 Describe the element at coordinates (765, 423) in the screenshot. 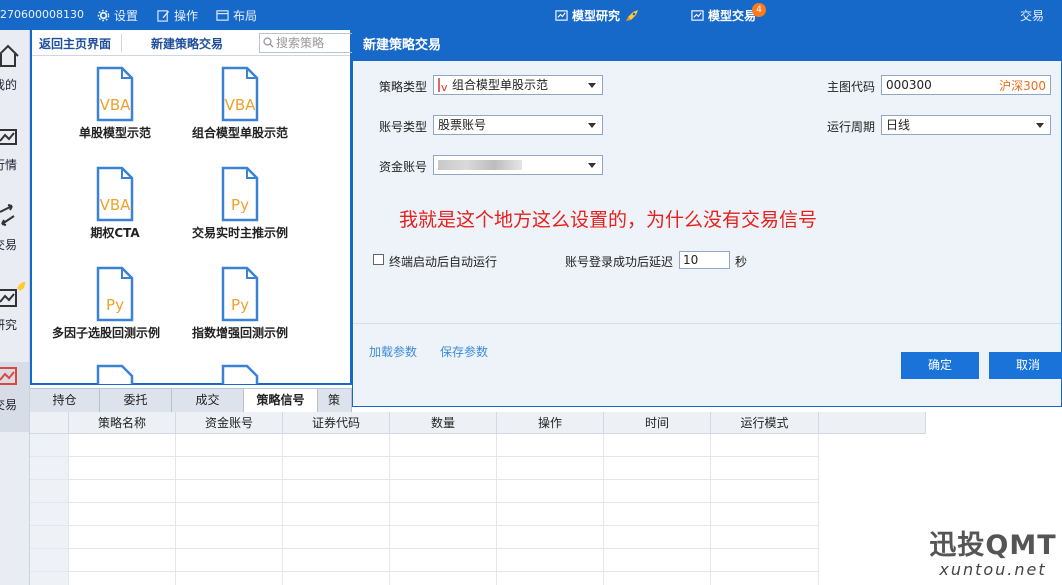

I see `column-header: 运行模式` at that location.